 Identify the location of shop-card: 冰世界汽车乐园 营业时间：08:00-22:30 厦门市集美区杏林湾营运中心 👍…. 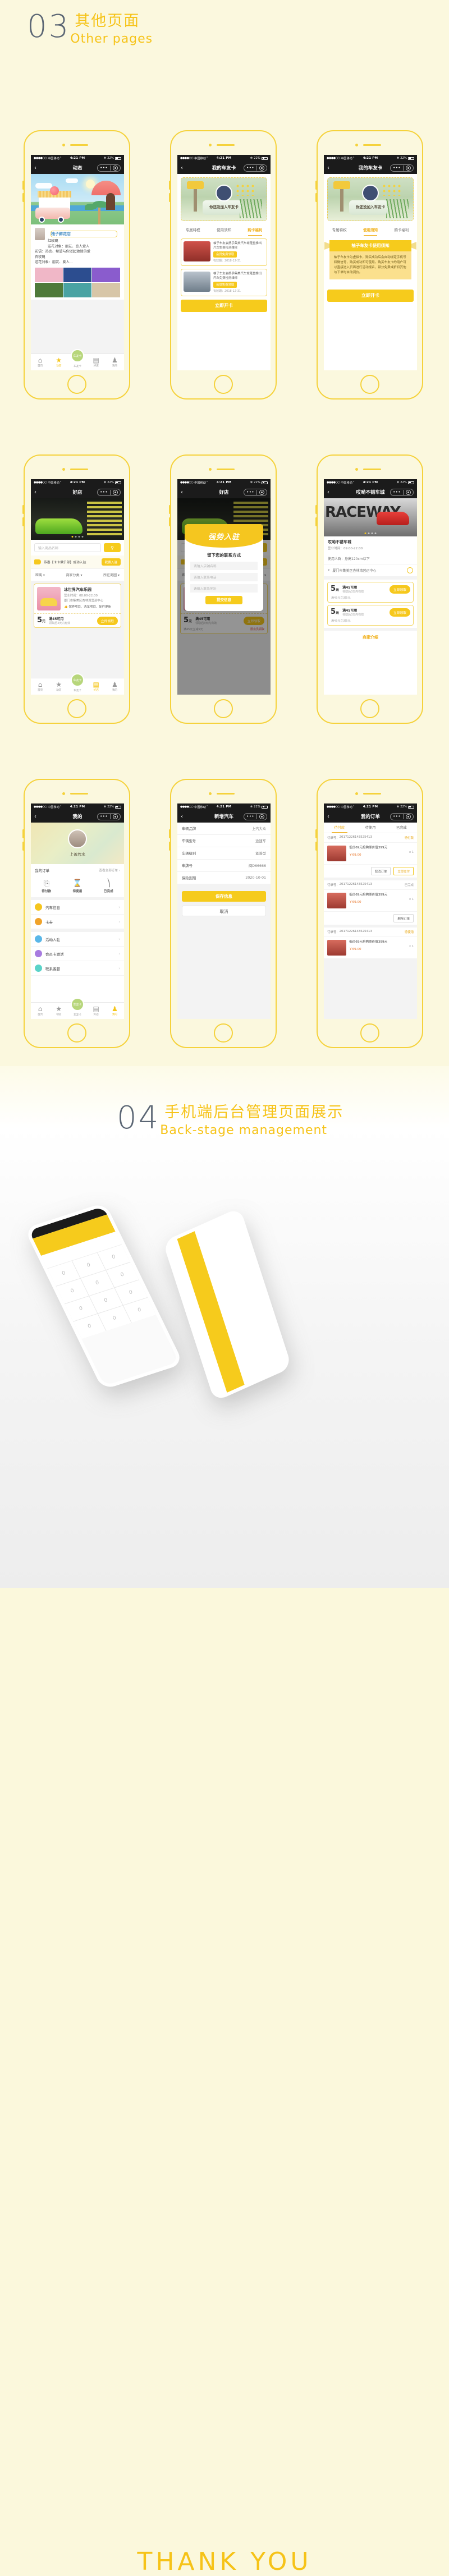
(78, 606).